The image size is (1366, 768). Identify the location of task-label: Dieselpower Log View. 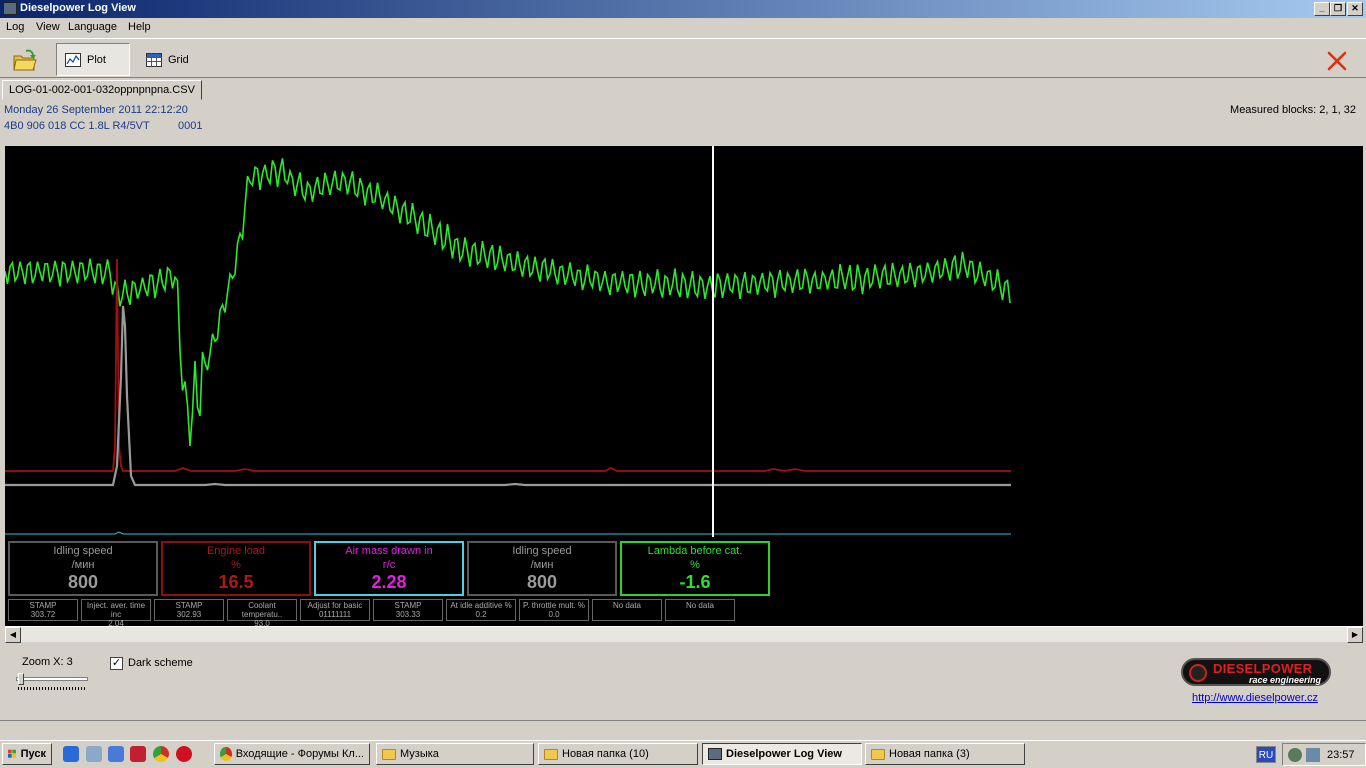
(784, 754).